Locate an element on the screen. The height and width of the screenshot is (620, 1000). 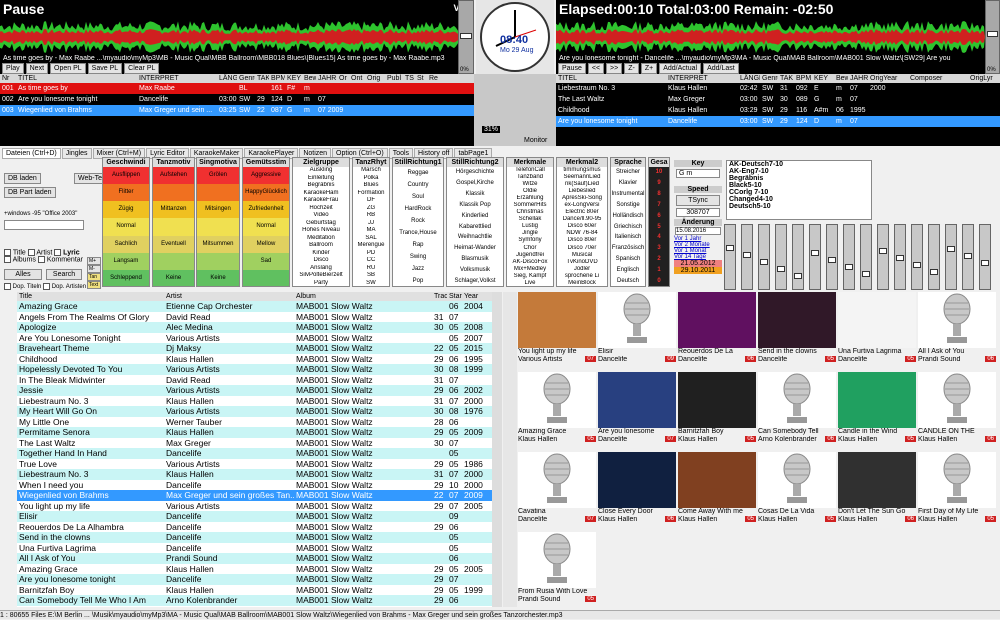
dup-artists-checkbox is located at coordinates (47, 286).